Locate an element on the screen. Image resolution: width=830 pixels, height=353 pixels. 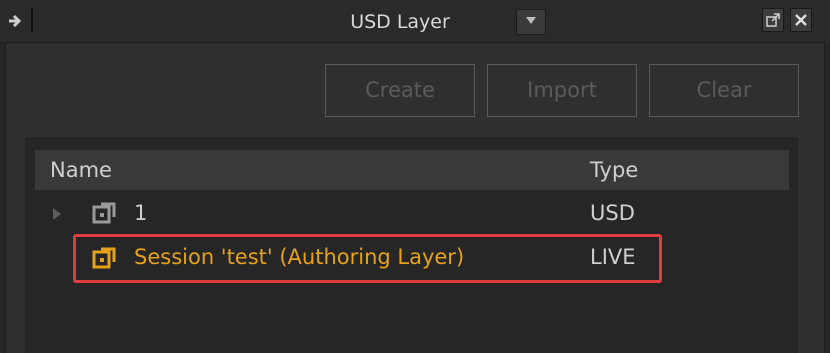
title-dropdown-button is located at coordinates (531, 22).